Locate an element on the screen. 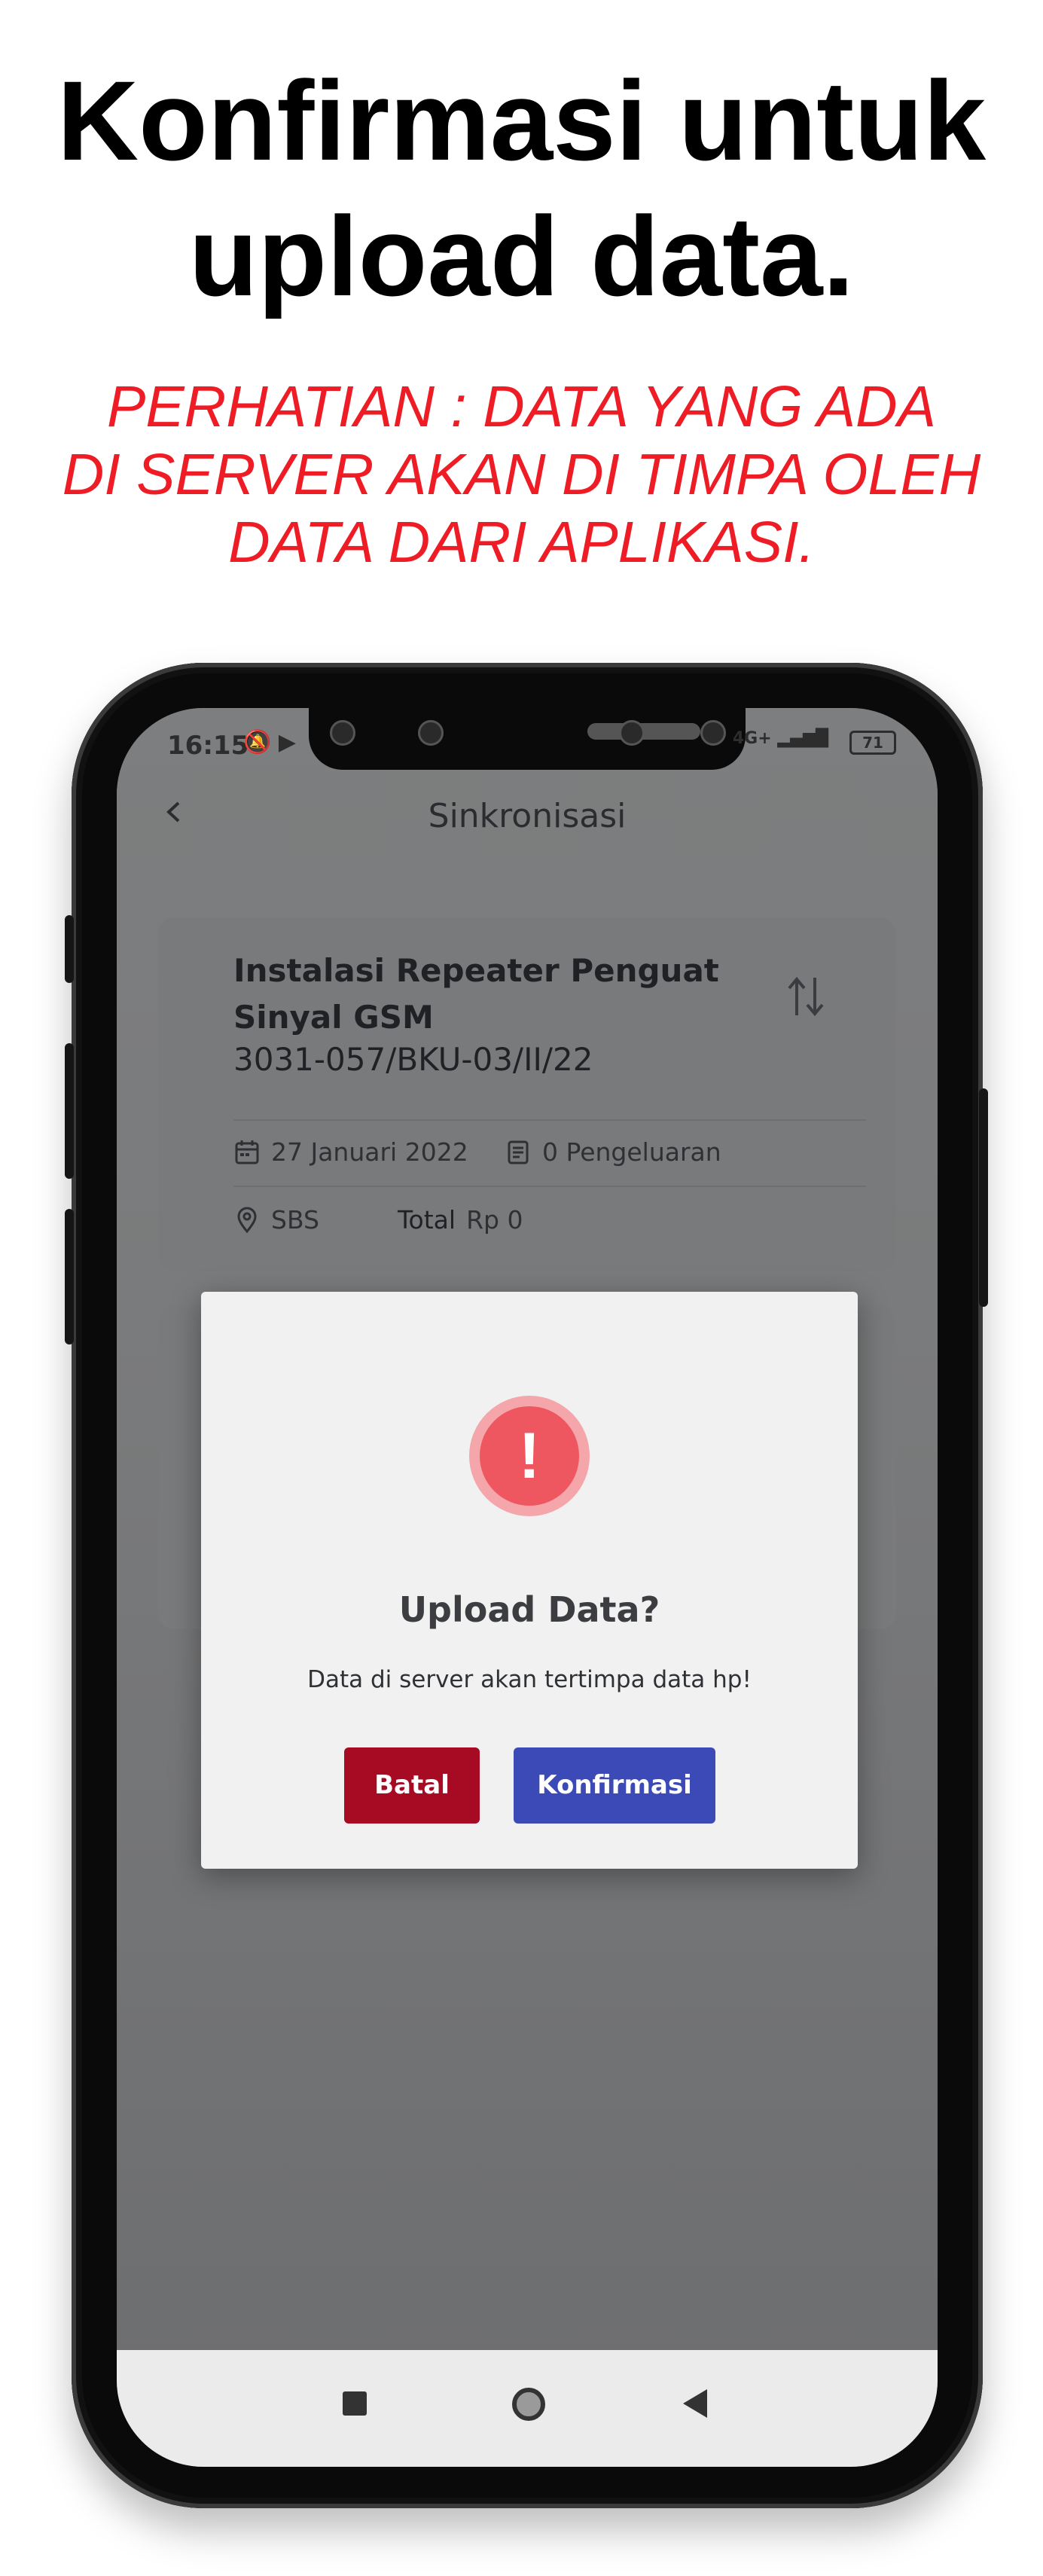 The width and height of the screenshot is (1043, 2576). system-nav-bar is located at coordinates (527, 2408).